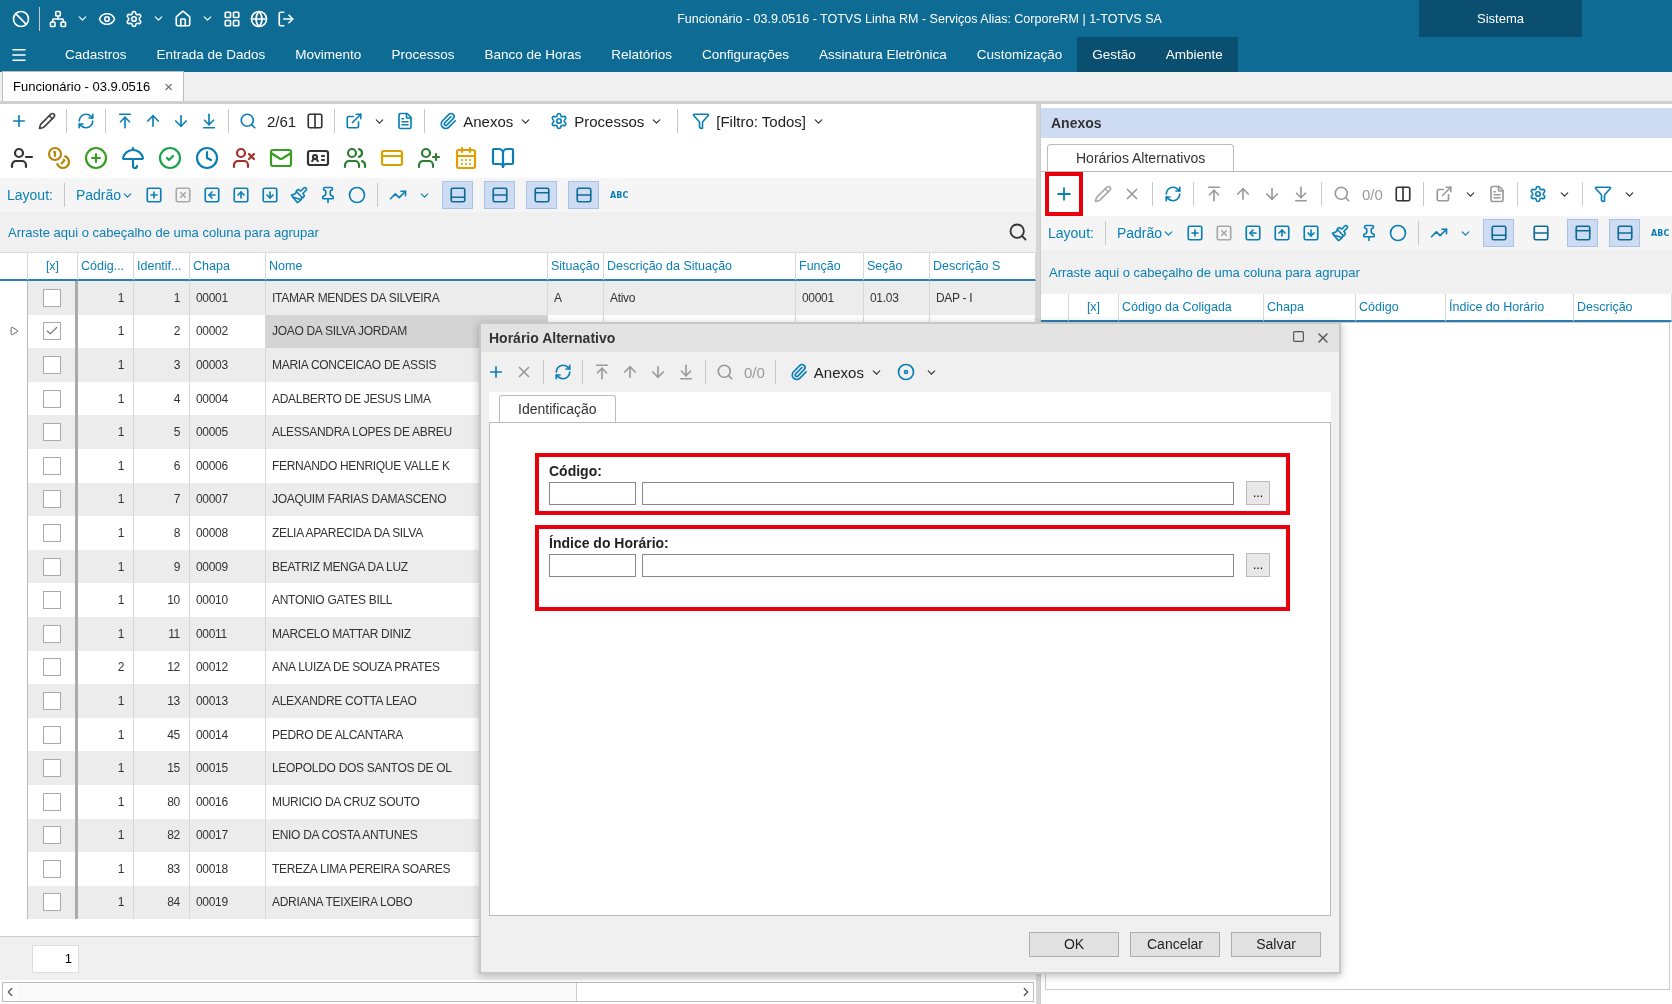 The width and height of the screenshot is (1672, 1004). I want to click on column-header: Descrição, so click(1623, 308).